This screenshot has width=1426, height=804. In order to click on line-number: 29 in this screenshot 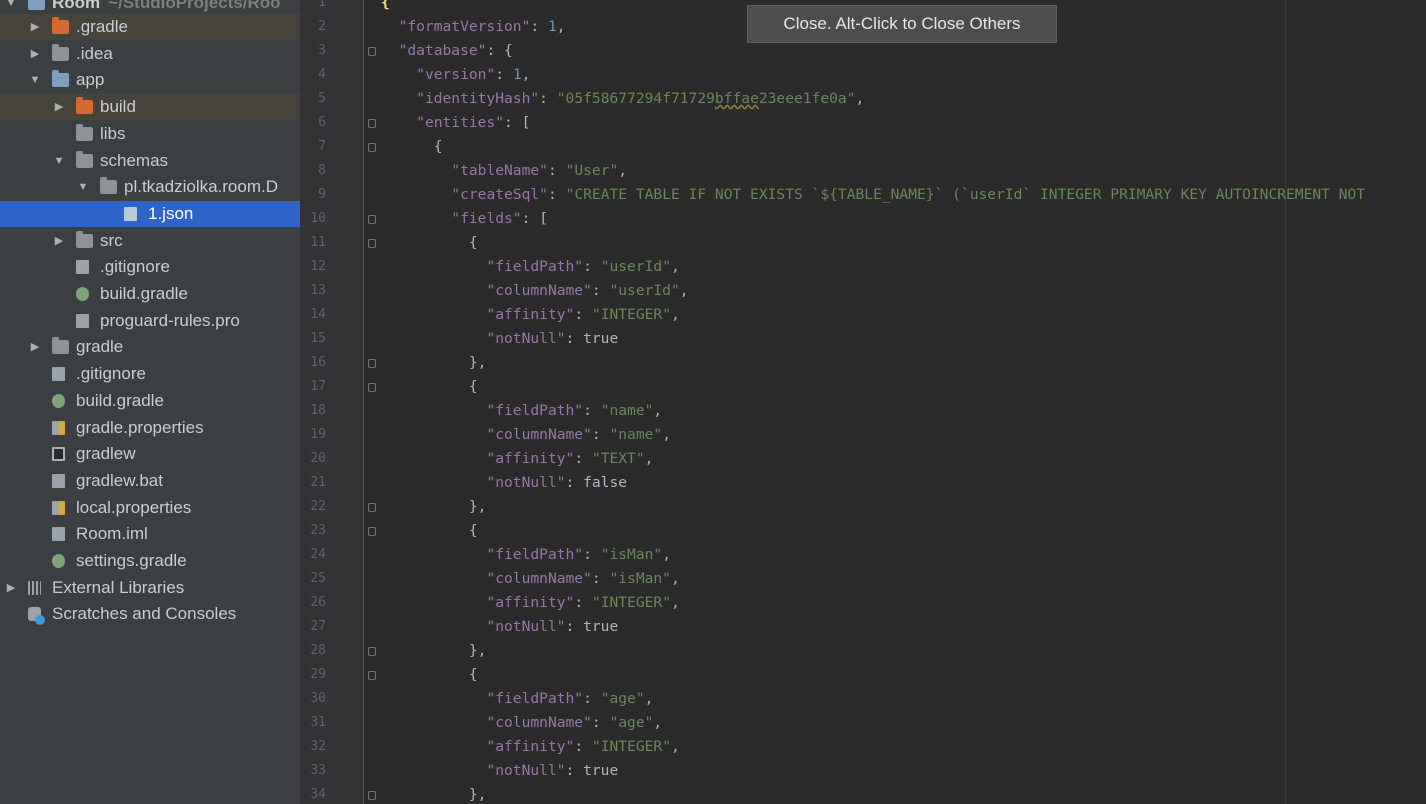, I will do `click(318, 674)`.